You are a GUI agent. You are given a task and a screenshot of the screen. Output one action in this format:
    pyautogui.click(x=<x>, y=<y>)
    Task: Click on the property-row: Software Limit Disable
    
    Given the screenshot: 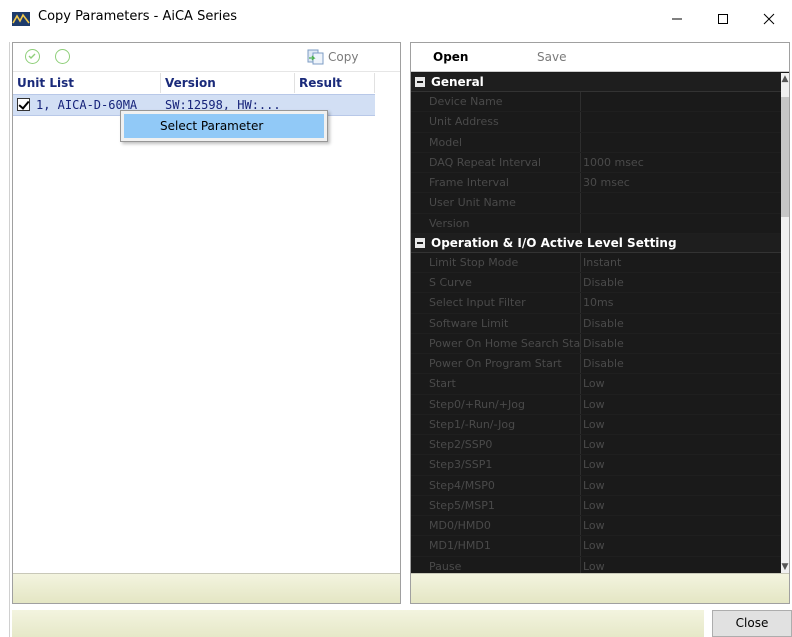 What is the action you would take?
    pyautogui.click(x=596, y=323)
    